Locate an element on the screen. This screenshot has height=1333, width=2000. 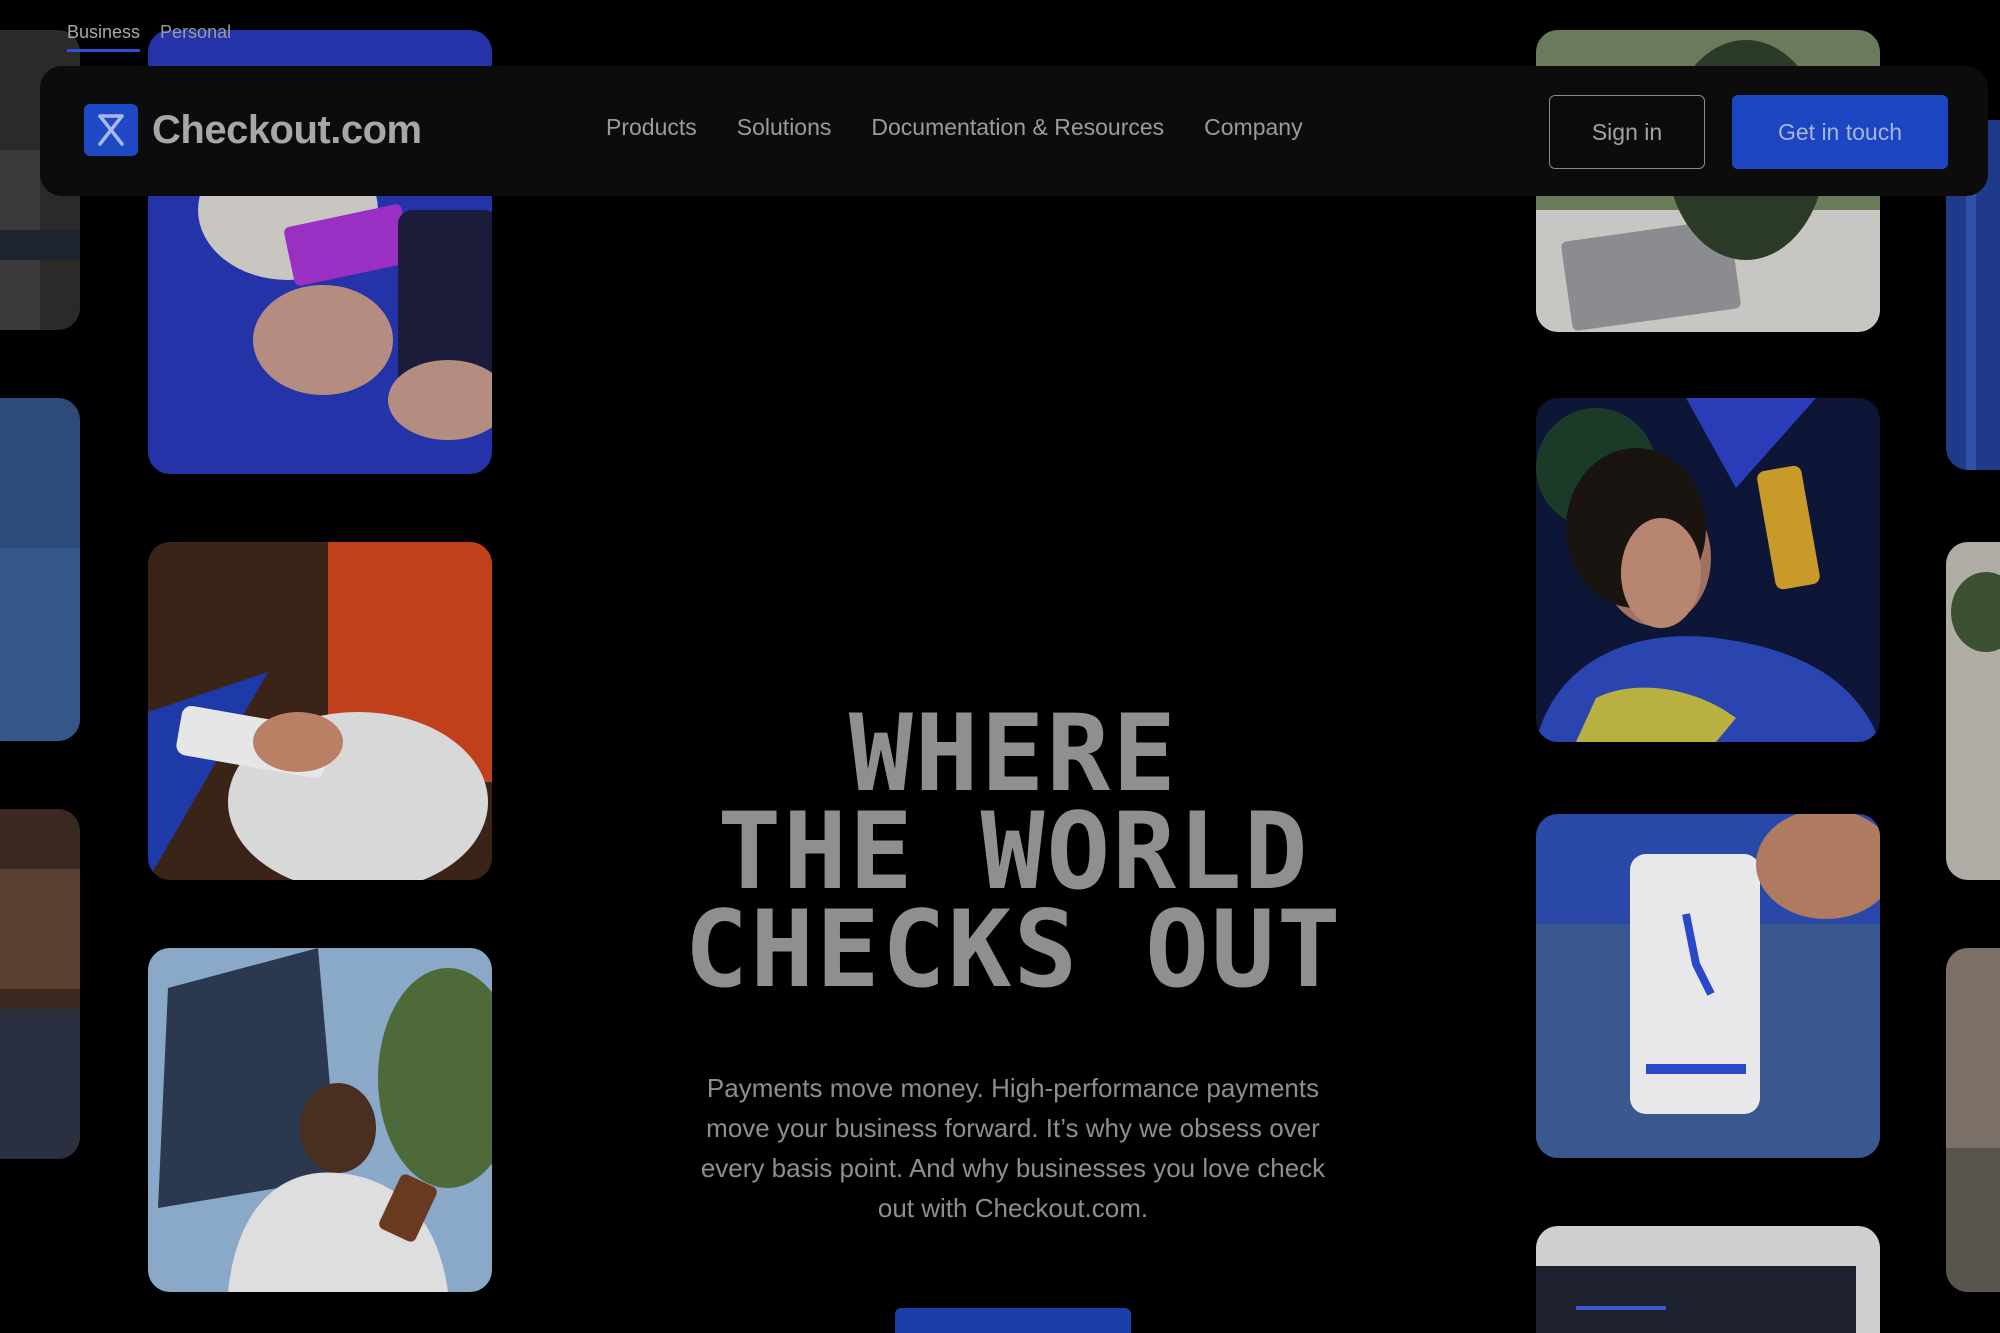
nav-solutions: Solutions is located at coordinates (784, 127).